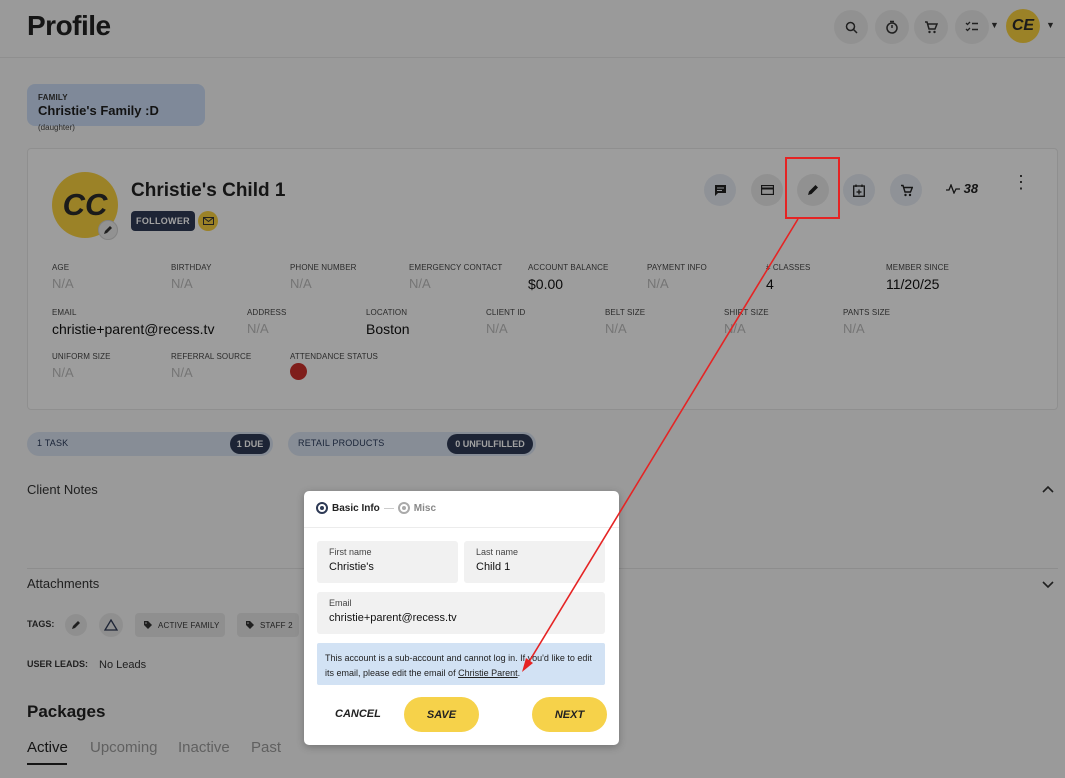 Image resolution: width=1065 pixels, height=778 pixels. What do you see at coordinates (108, 230) in the screenshot?
I see `avatar-edit-icon` at bounding box center [108, 230].